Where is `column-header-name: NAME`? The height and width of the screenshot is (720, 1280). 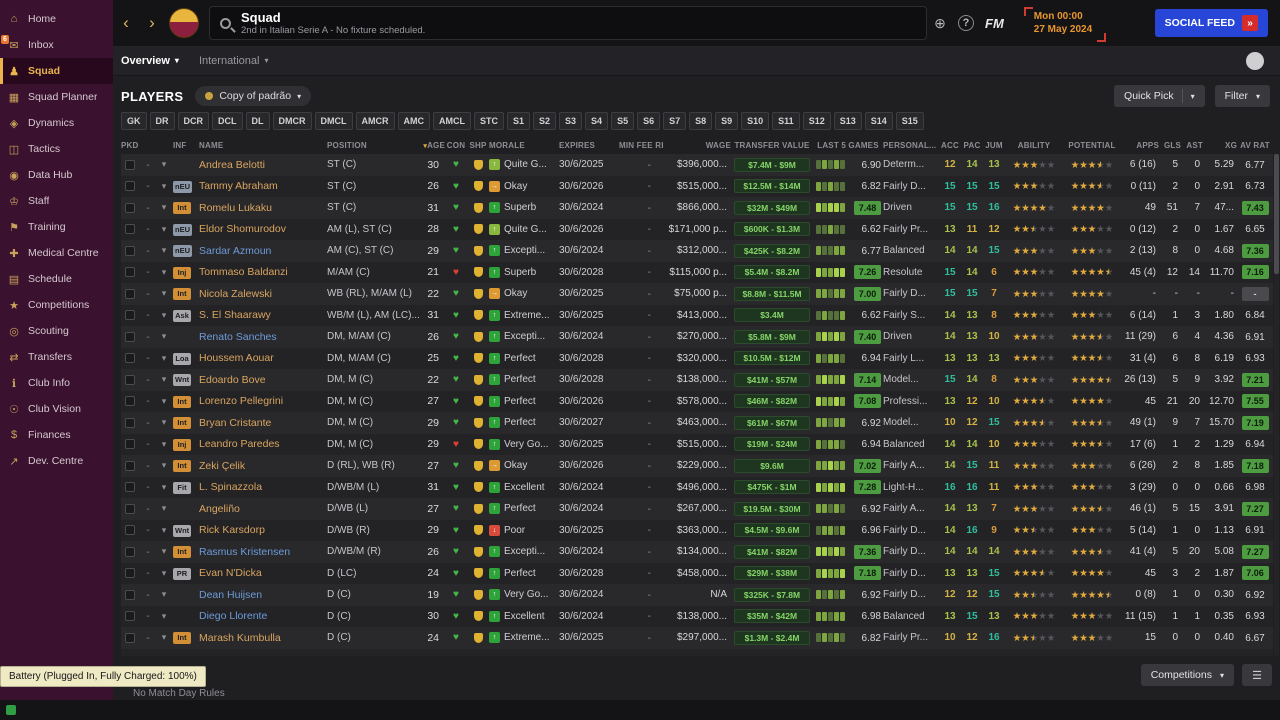
column-header-name: NAME is located at coordinates (263, 145).